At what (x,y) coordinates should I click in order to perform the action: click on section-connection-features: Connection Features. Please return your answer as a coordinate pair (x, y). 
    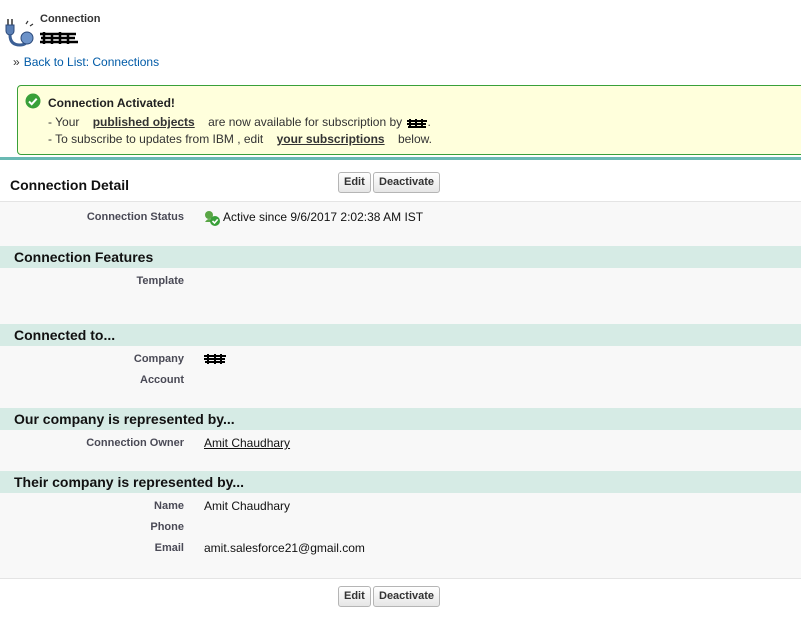
    Looking at the image, I should click on (400, 257).